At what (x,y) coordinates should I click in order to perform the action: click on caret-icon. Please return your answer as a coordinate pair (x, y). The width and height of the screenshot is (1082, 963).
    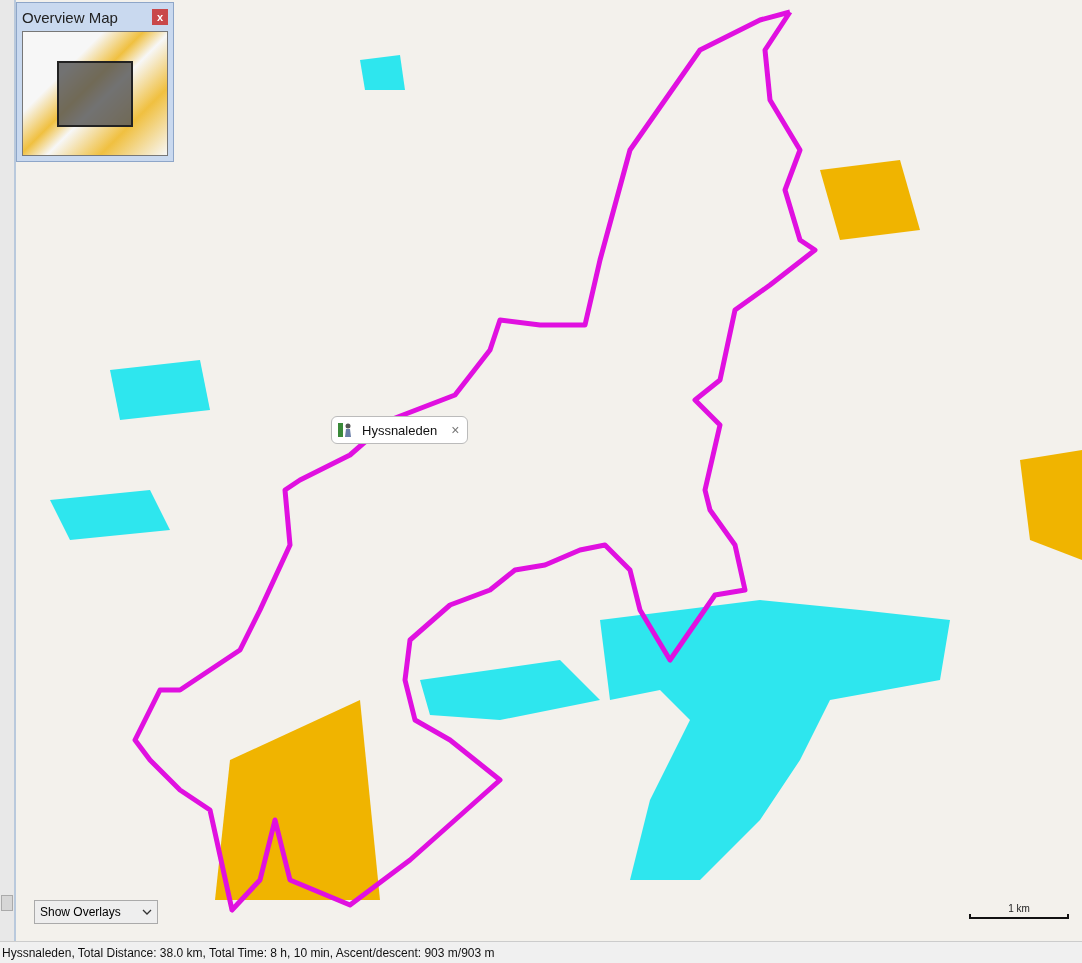
    Looking at the image, I should click on (147, 912).